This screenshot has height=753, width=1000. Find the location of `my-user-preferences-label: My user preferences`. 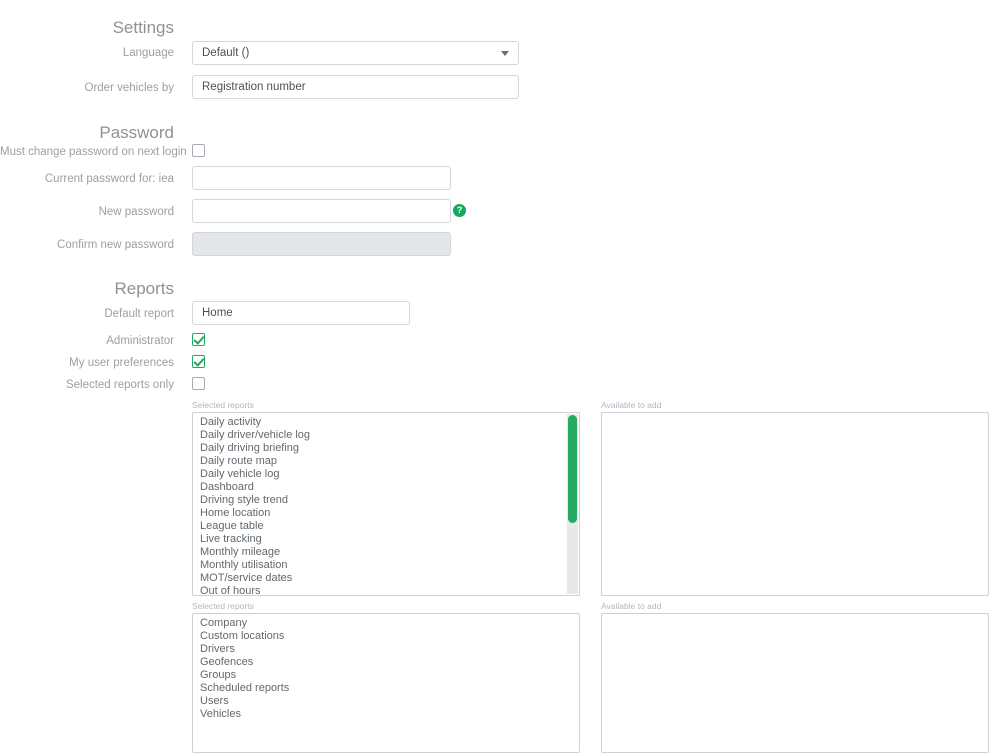

my-user-preferences-label: My user preferences is located at coordinates (121, 363).